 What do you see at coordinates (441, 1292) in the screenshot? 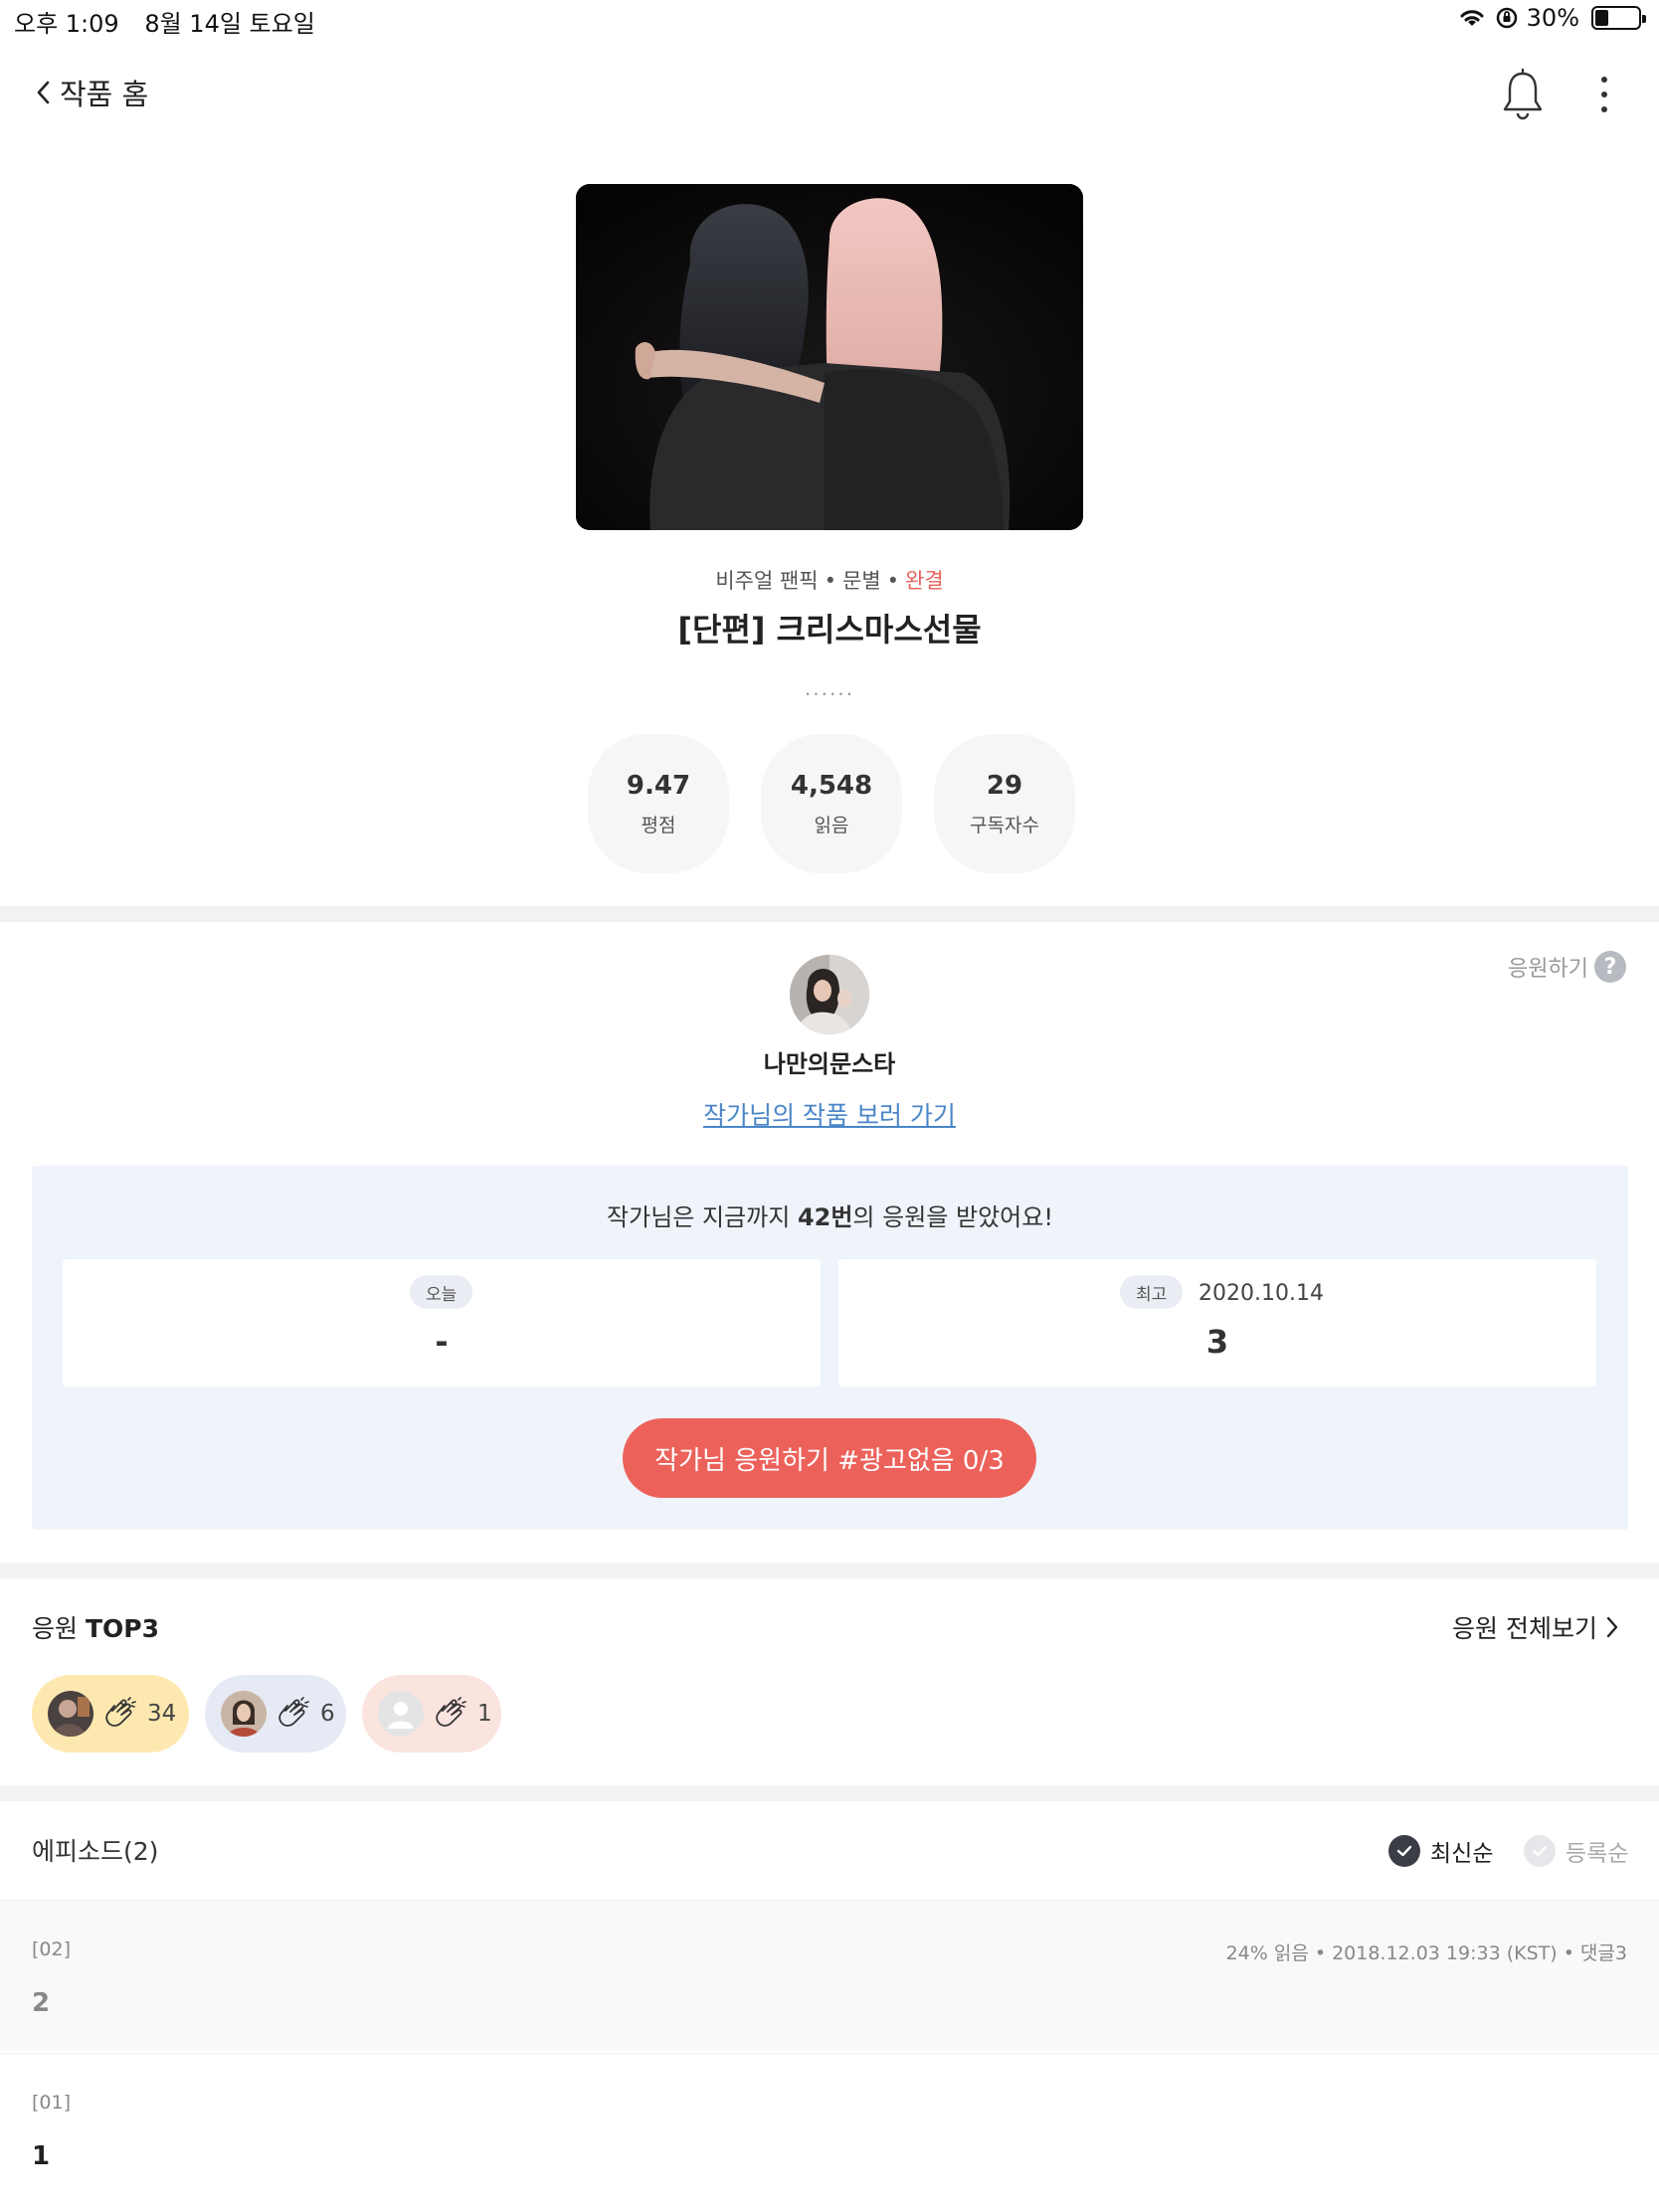
I see `today-label: 오늘` at bounding box center [441, 1292].